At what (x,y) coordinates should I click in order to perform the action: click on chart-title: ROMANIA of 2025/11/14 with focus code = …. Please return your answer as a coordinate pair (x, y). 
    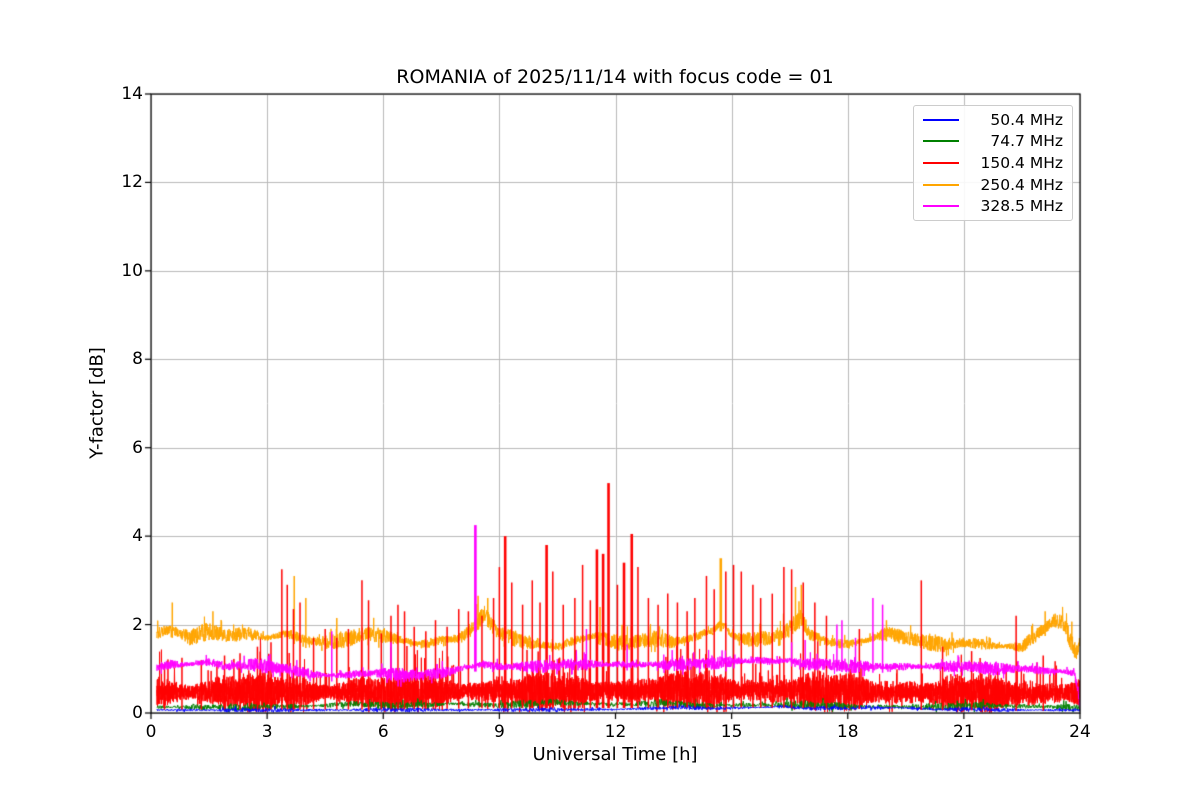
    Looking at the image, I should click on (615, 77).